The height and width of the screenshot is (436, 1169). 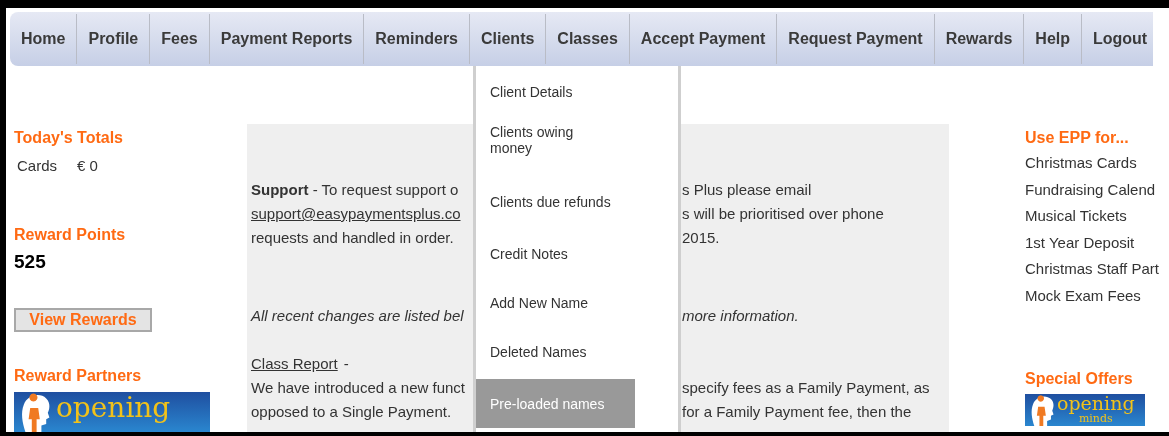 I want to click on menu-item: Clients owing money, so click(x=555, y=144).